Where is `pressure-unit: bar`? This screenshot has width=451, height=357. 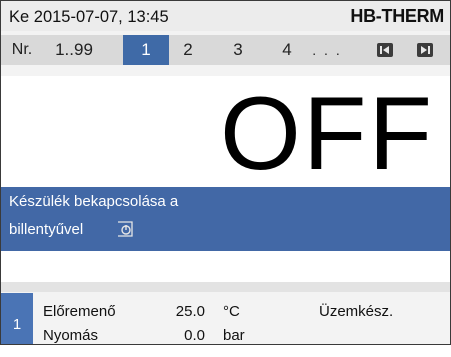 pressure-unit: bar is located at coordinates (234, 335).